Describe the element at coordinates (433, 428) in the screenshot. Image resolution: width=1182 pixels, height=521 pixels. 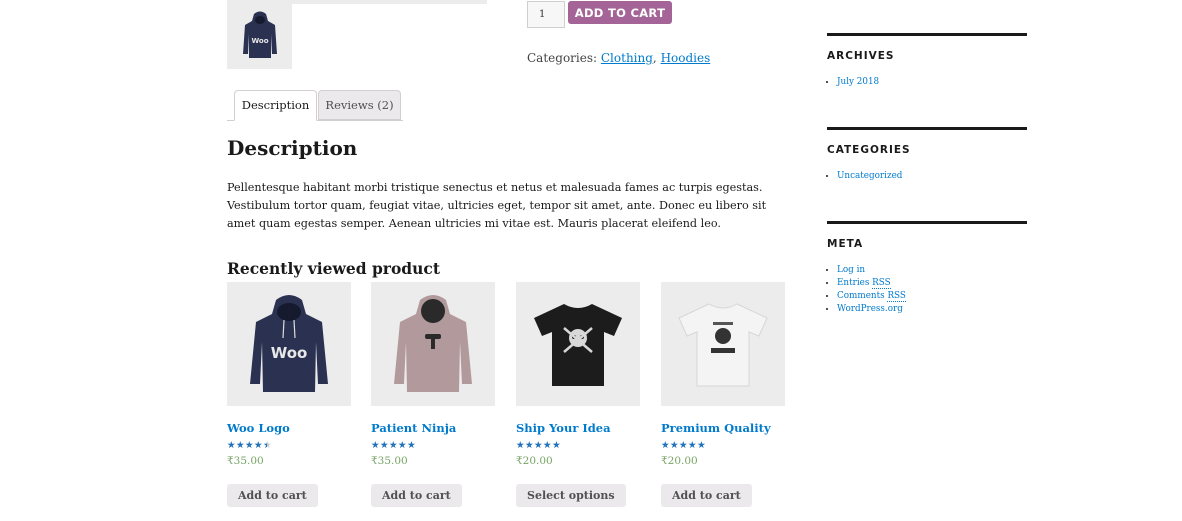
I see `product-name-link: Patient Ninja` at that location.